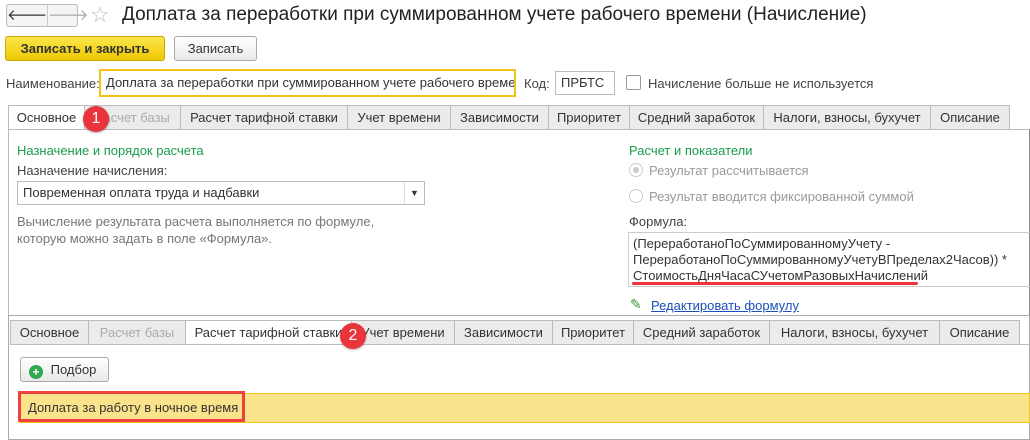 This screenshot has width=1030, height=440. I want to click on plus-icon: +, so click(36, 372).